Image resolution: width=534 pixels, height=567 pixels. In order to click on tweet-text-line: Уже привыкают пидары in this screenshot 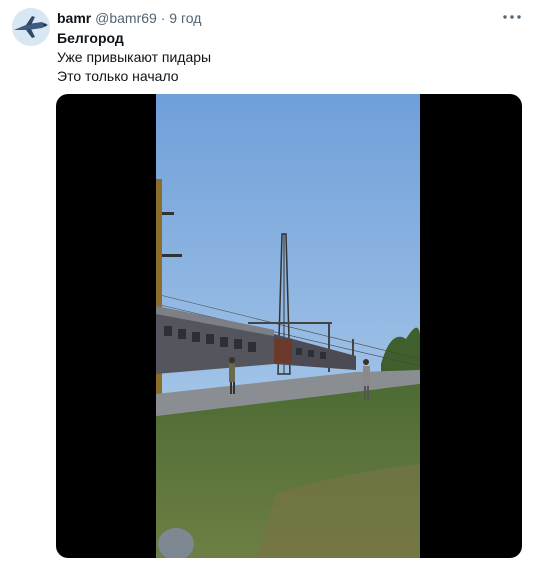, I will do `click(134, 57)`.